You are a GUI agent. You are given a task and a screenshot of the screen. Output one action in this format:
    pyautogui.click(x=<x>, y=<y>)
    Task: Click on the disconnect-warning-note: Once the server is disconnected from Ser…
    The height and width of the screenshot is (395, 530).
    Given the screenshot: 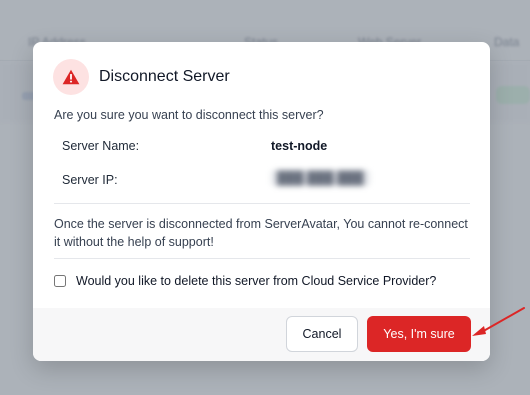 What is the action you would take?
    pyautogui.click(x=261, y=233)
    